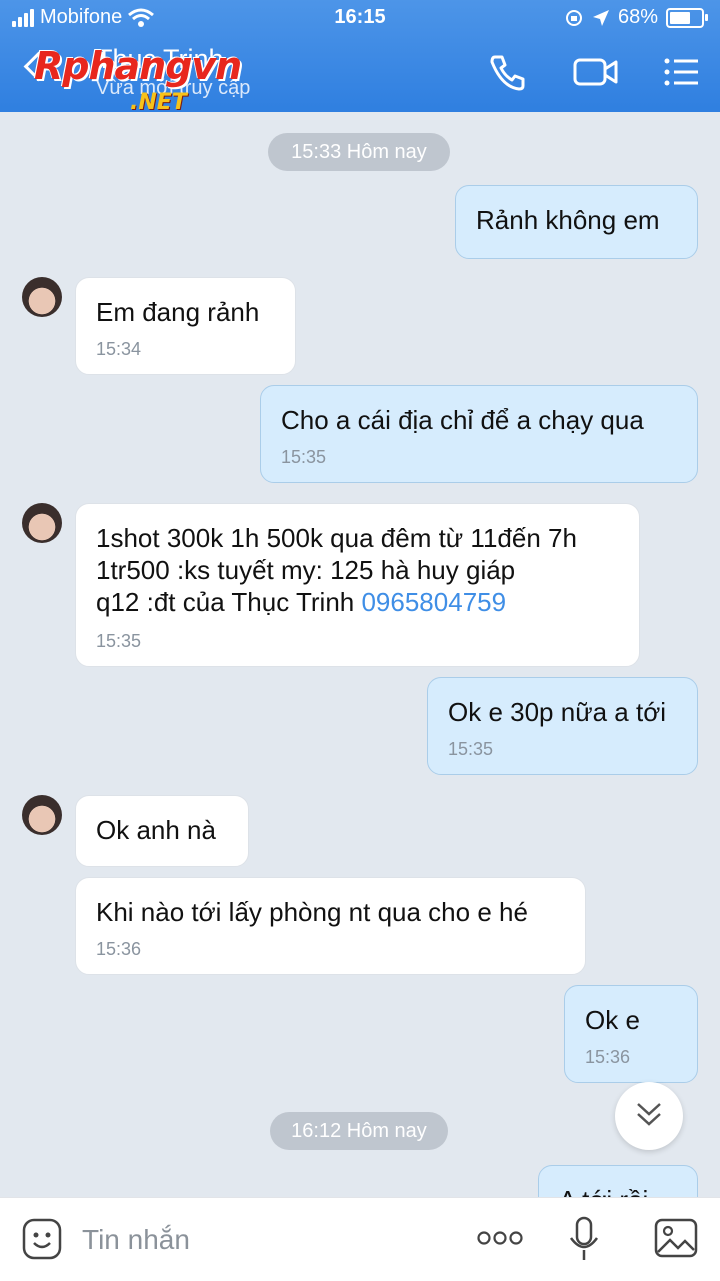 The height and width of the screenshot is (1281, 720). What do you see at coordinates (618, 1181) in the screenshot?
I see `message-outgoing: A tới rồi` at bounding box center [618, 1181].